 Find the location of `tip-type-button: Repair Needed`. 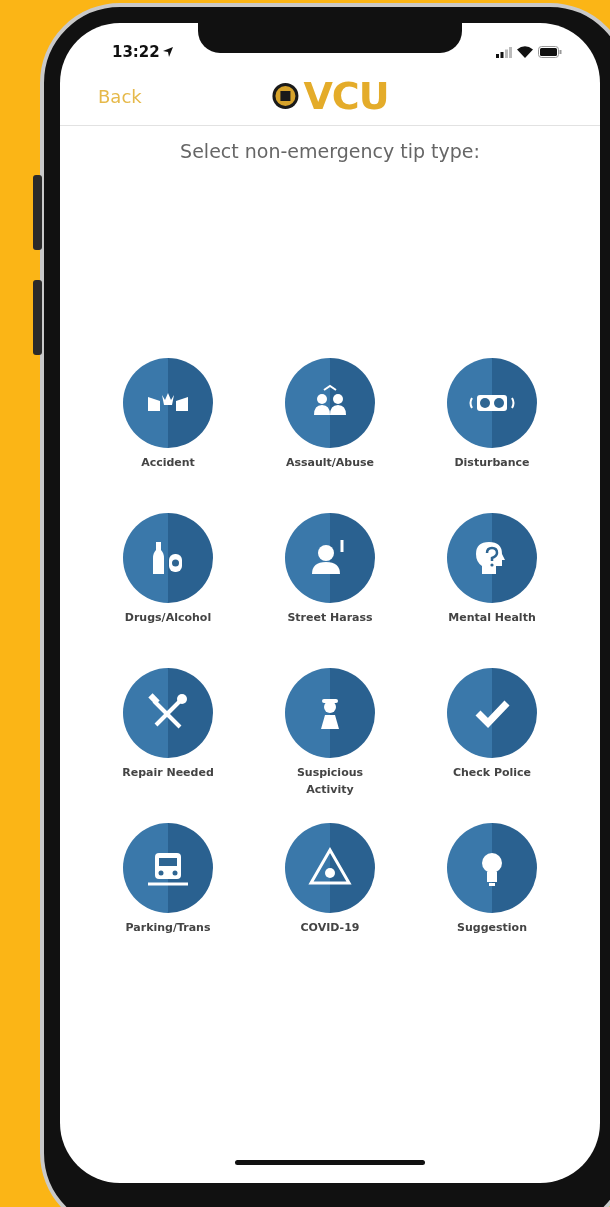

tip-type-button: Repair Needed is located at coordinates (168, 736).